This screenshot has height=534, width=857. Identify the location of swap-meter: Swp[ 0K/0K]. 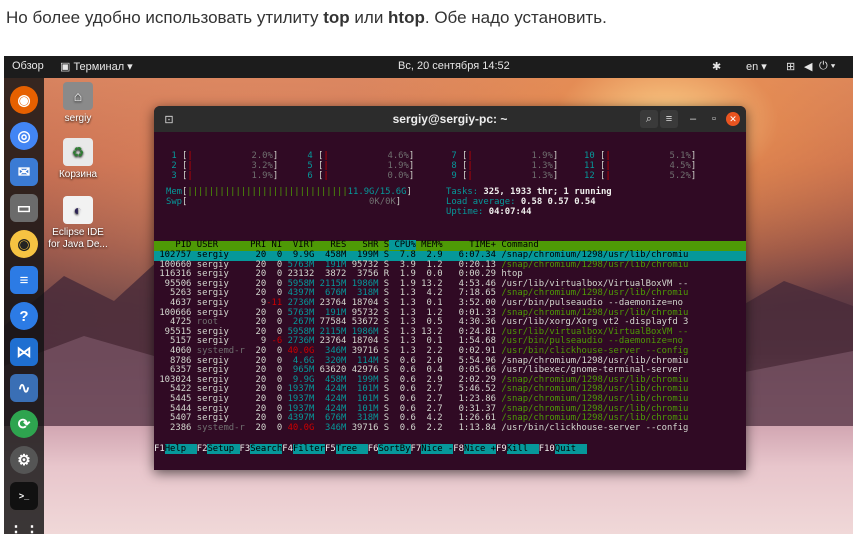
(284, 202).